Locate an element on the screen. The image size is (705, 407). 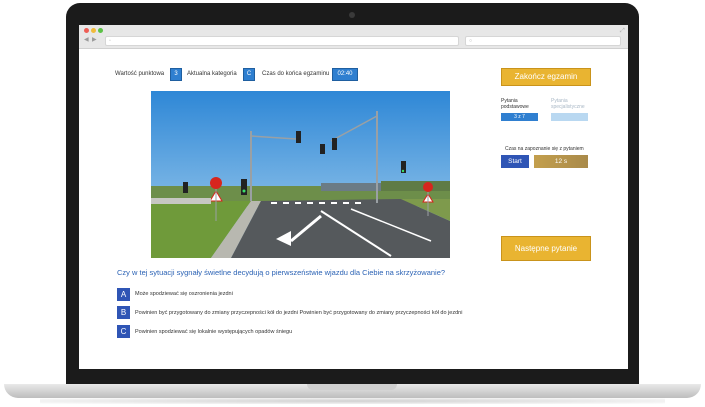
category-value: C is located at coordinates (249, 74).